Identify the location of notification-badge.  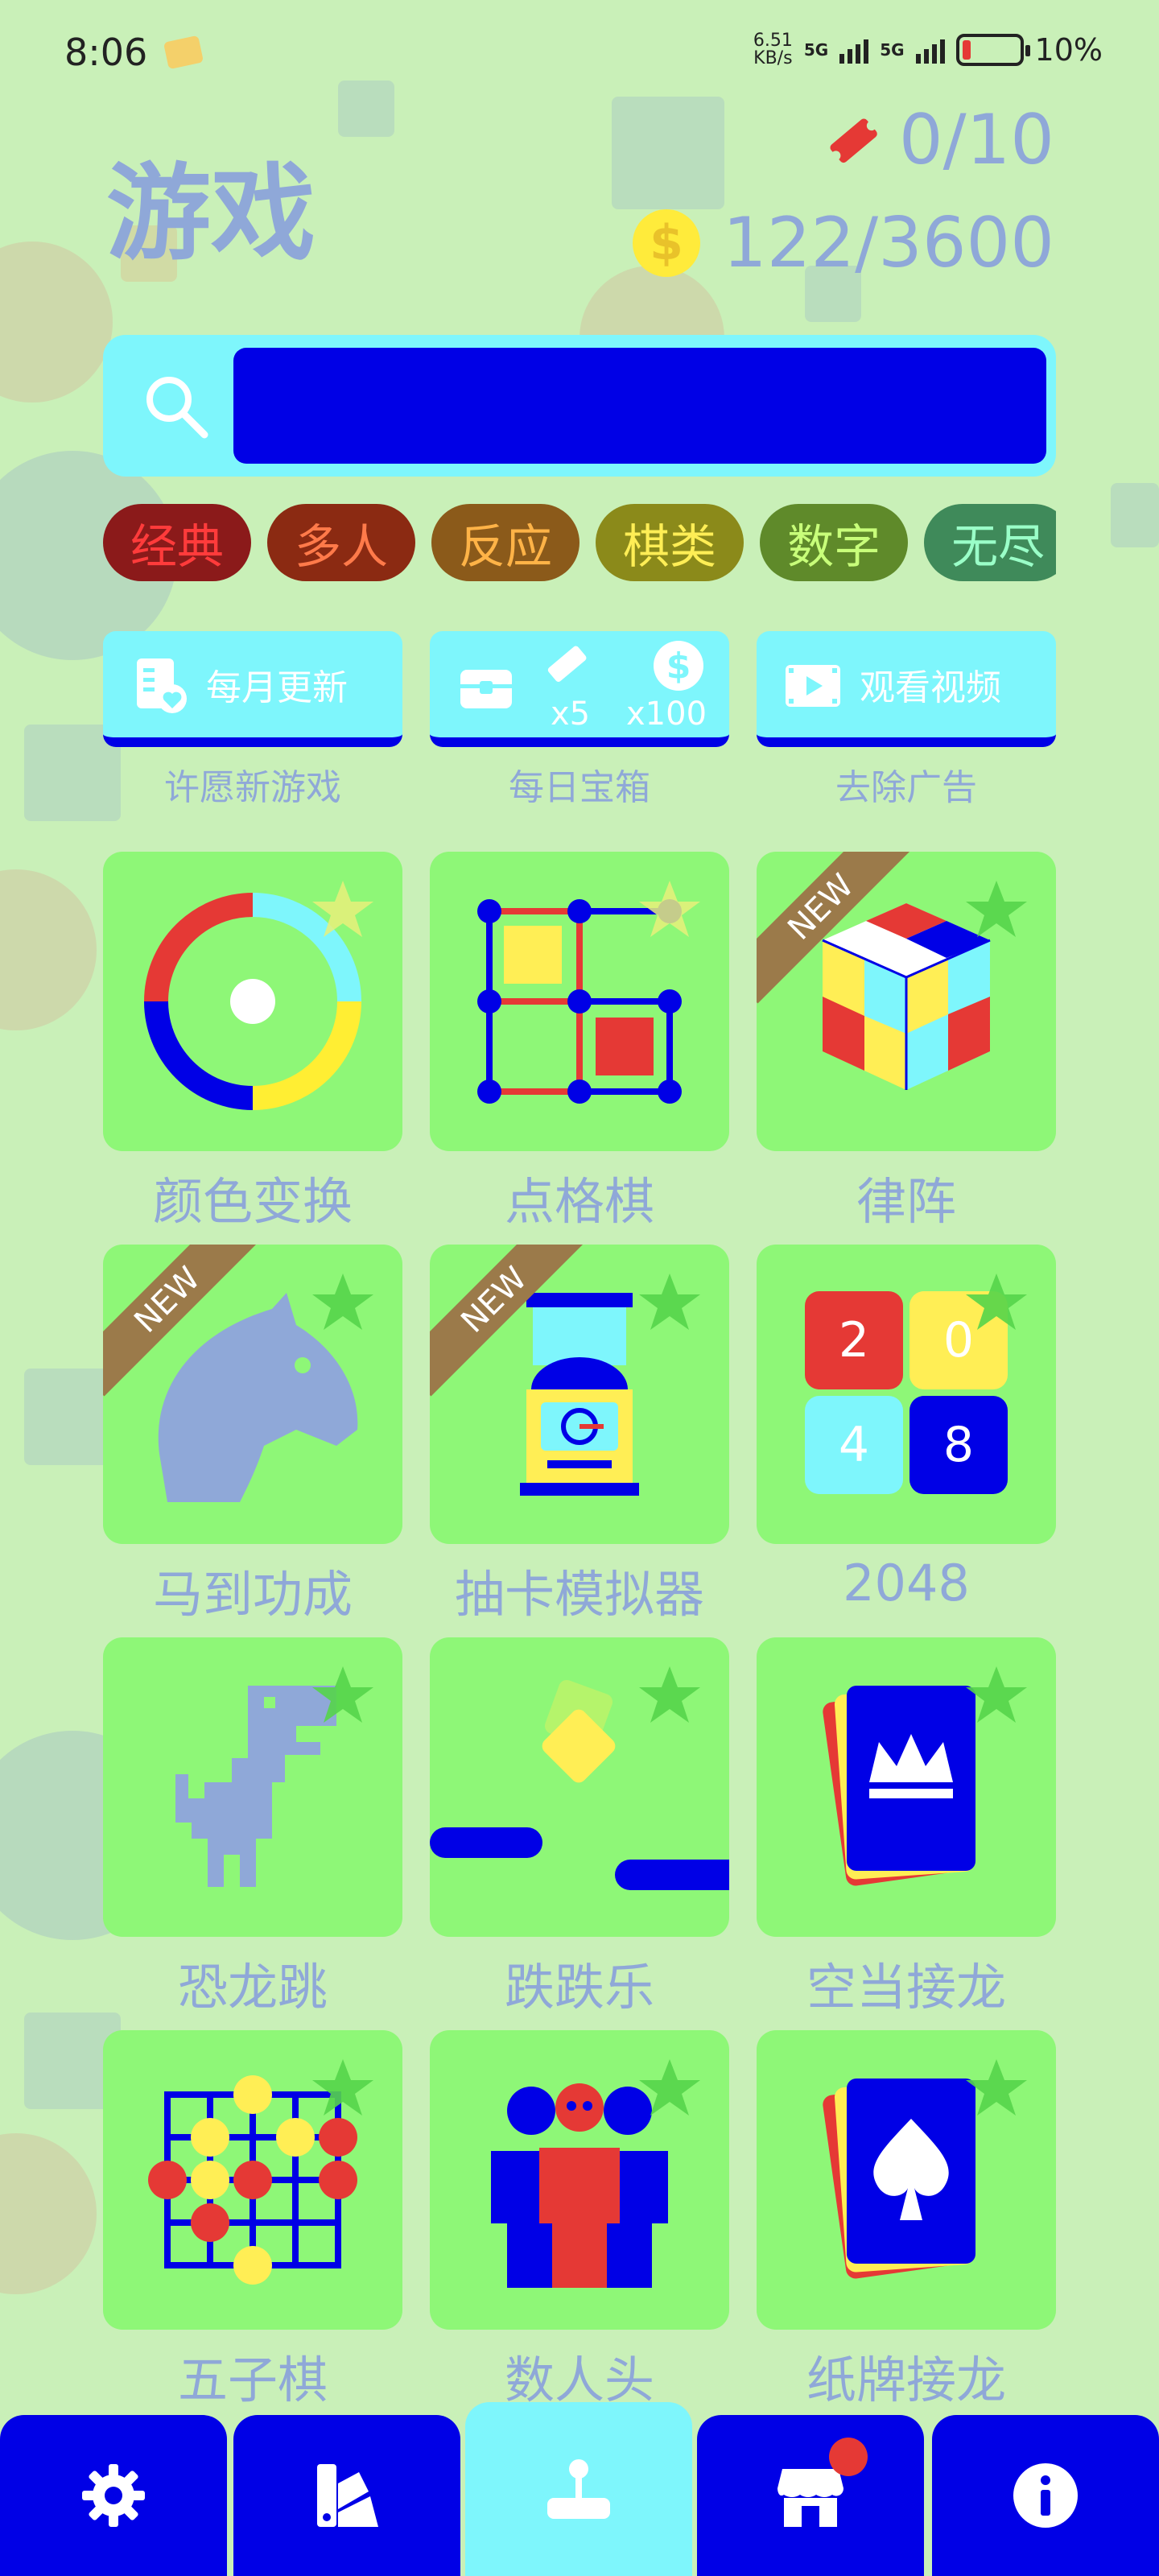
(848, 2457).